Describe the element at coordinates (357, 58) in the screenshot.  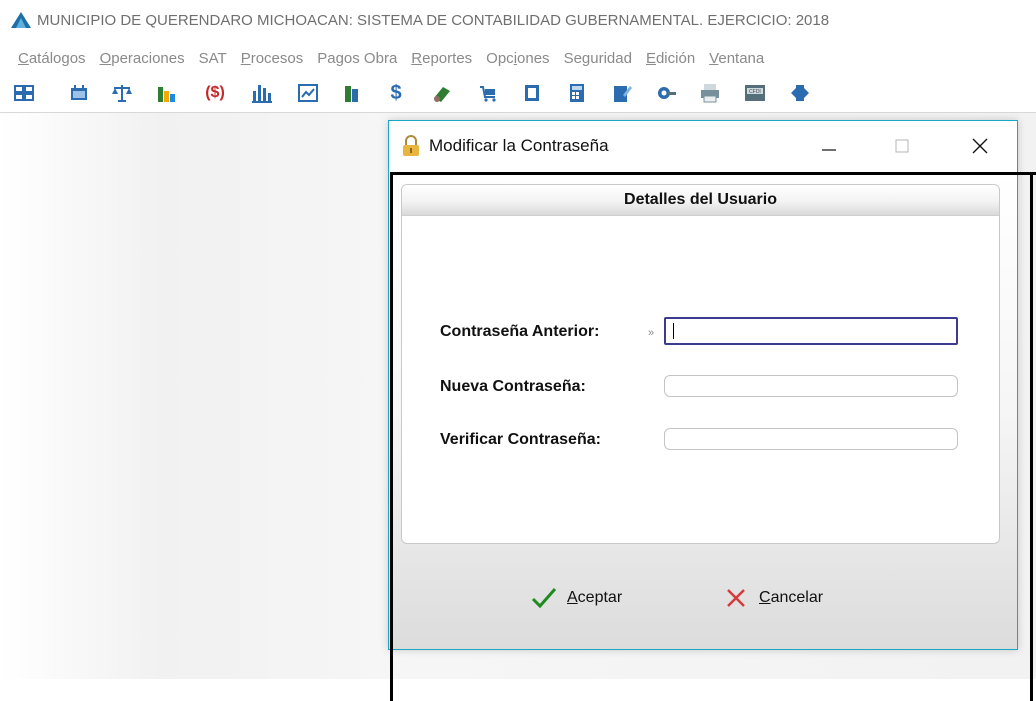
I see `menu-pagos-obra: Pagos Obra` at that location.